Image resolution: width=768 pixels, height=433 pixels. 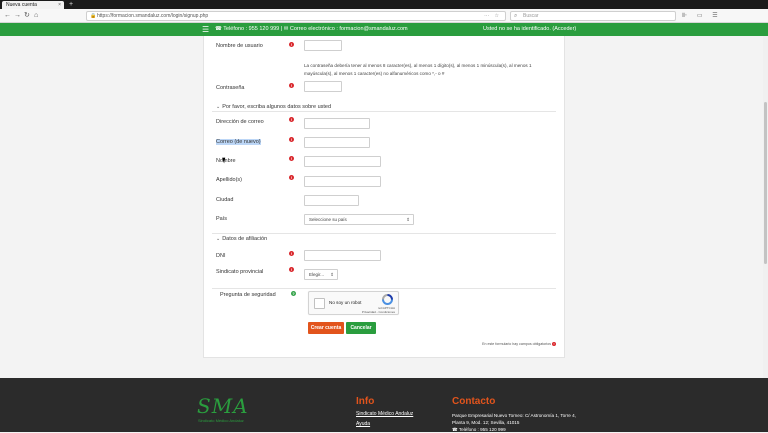 What do you see at coordinates (21, 5) in the screenshot?
I see `tab-title: Nueva cuenta` at bounding box center [21, 5].